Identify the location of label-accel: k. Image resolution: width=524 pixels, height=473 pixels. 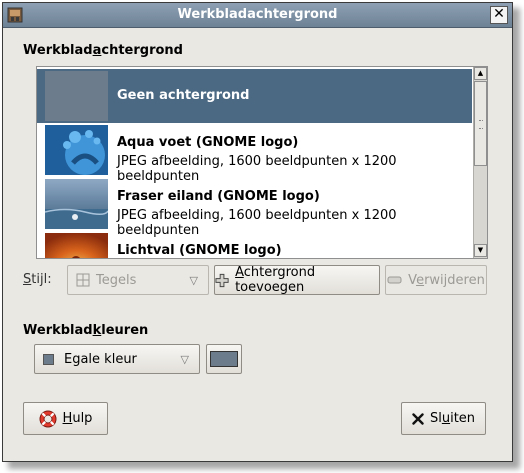
(97, 330).